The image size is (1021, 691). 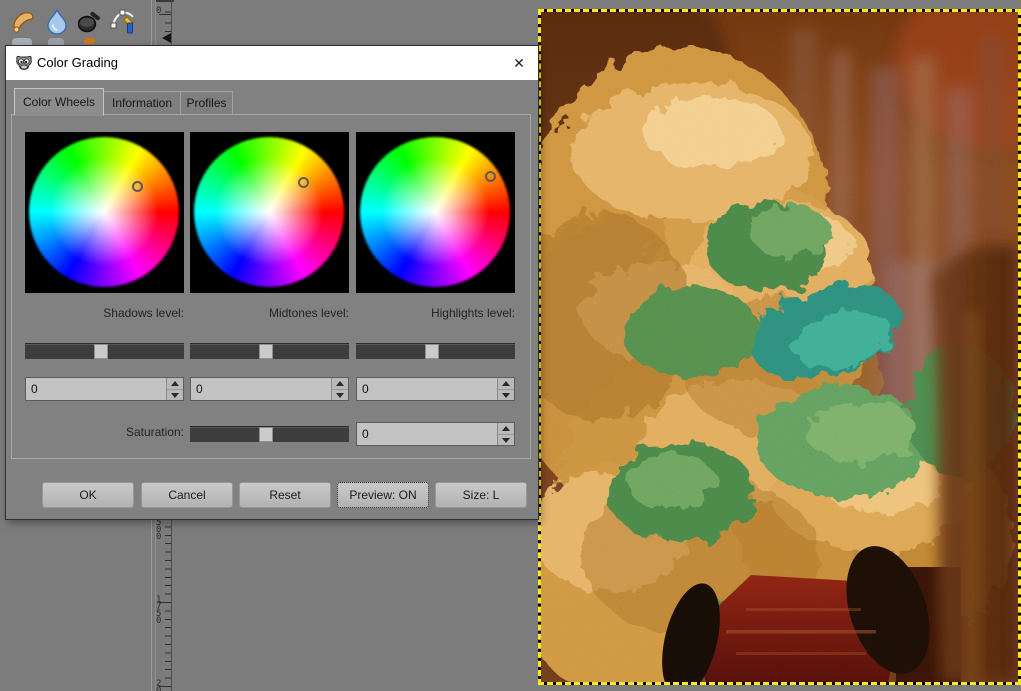 What do you see at coordinates (206, 103) in the screenshot?
I see `tab-profiles: Profiles` at bounding box center [206, 103].